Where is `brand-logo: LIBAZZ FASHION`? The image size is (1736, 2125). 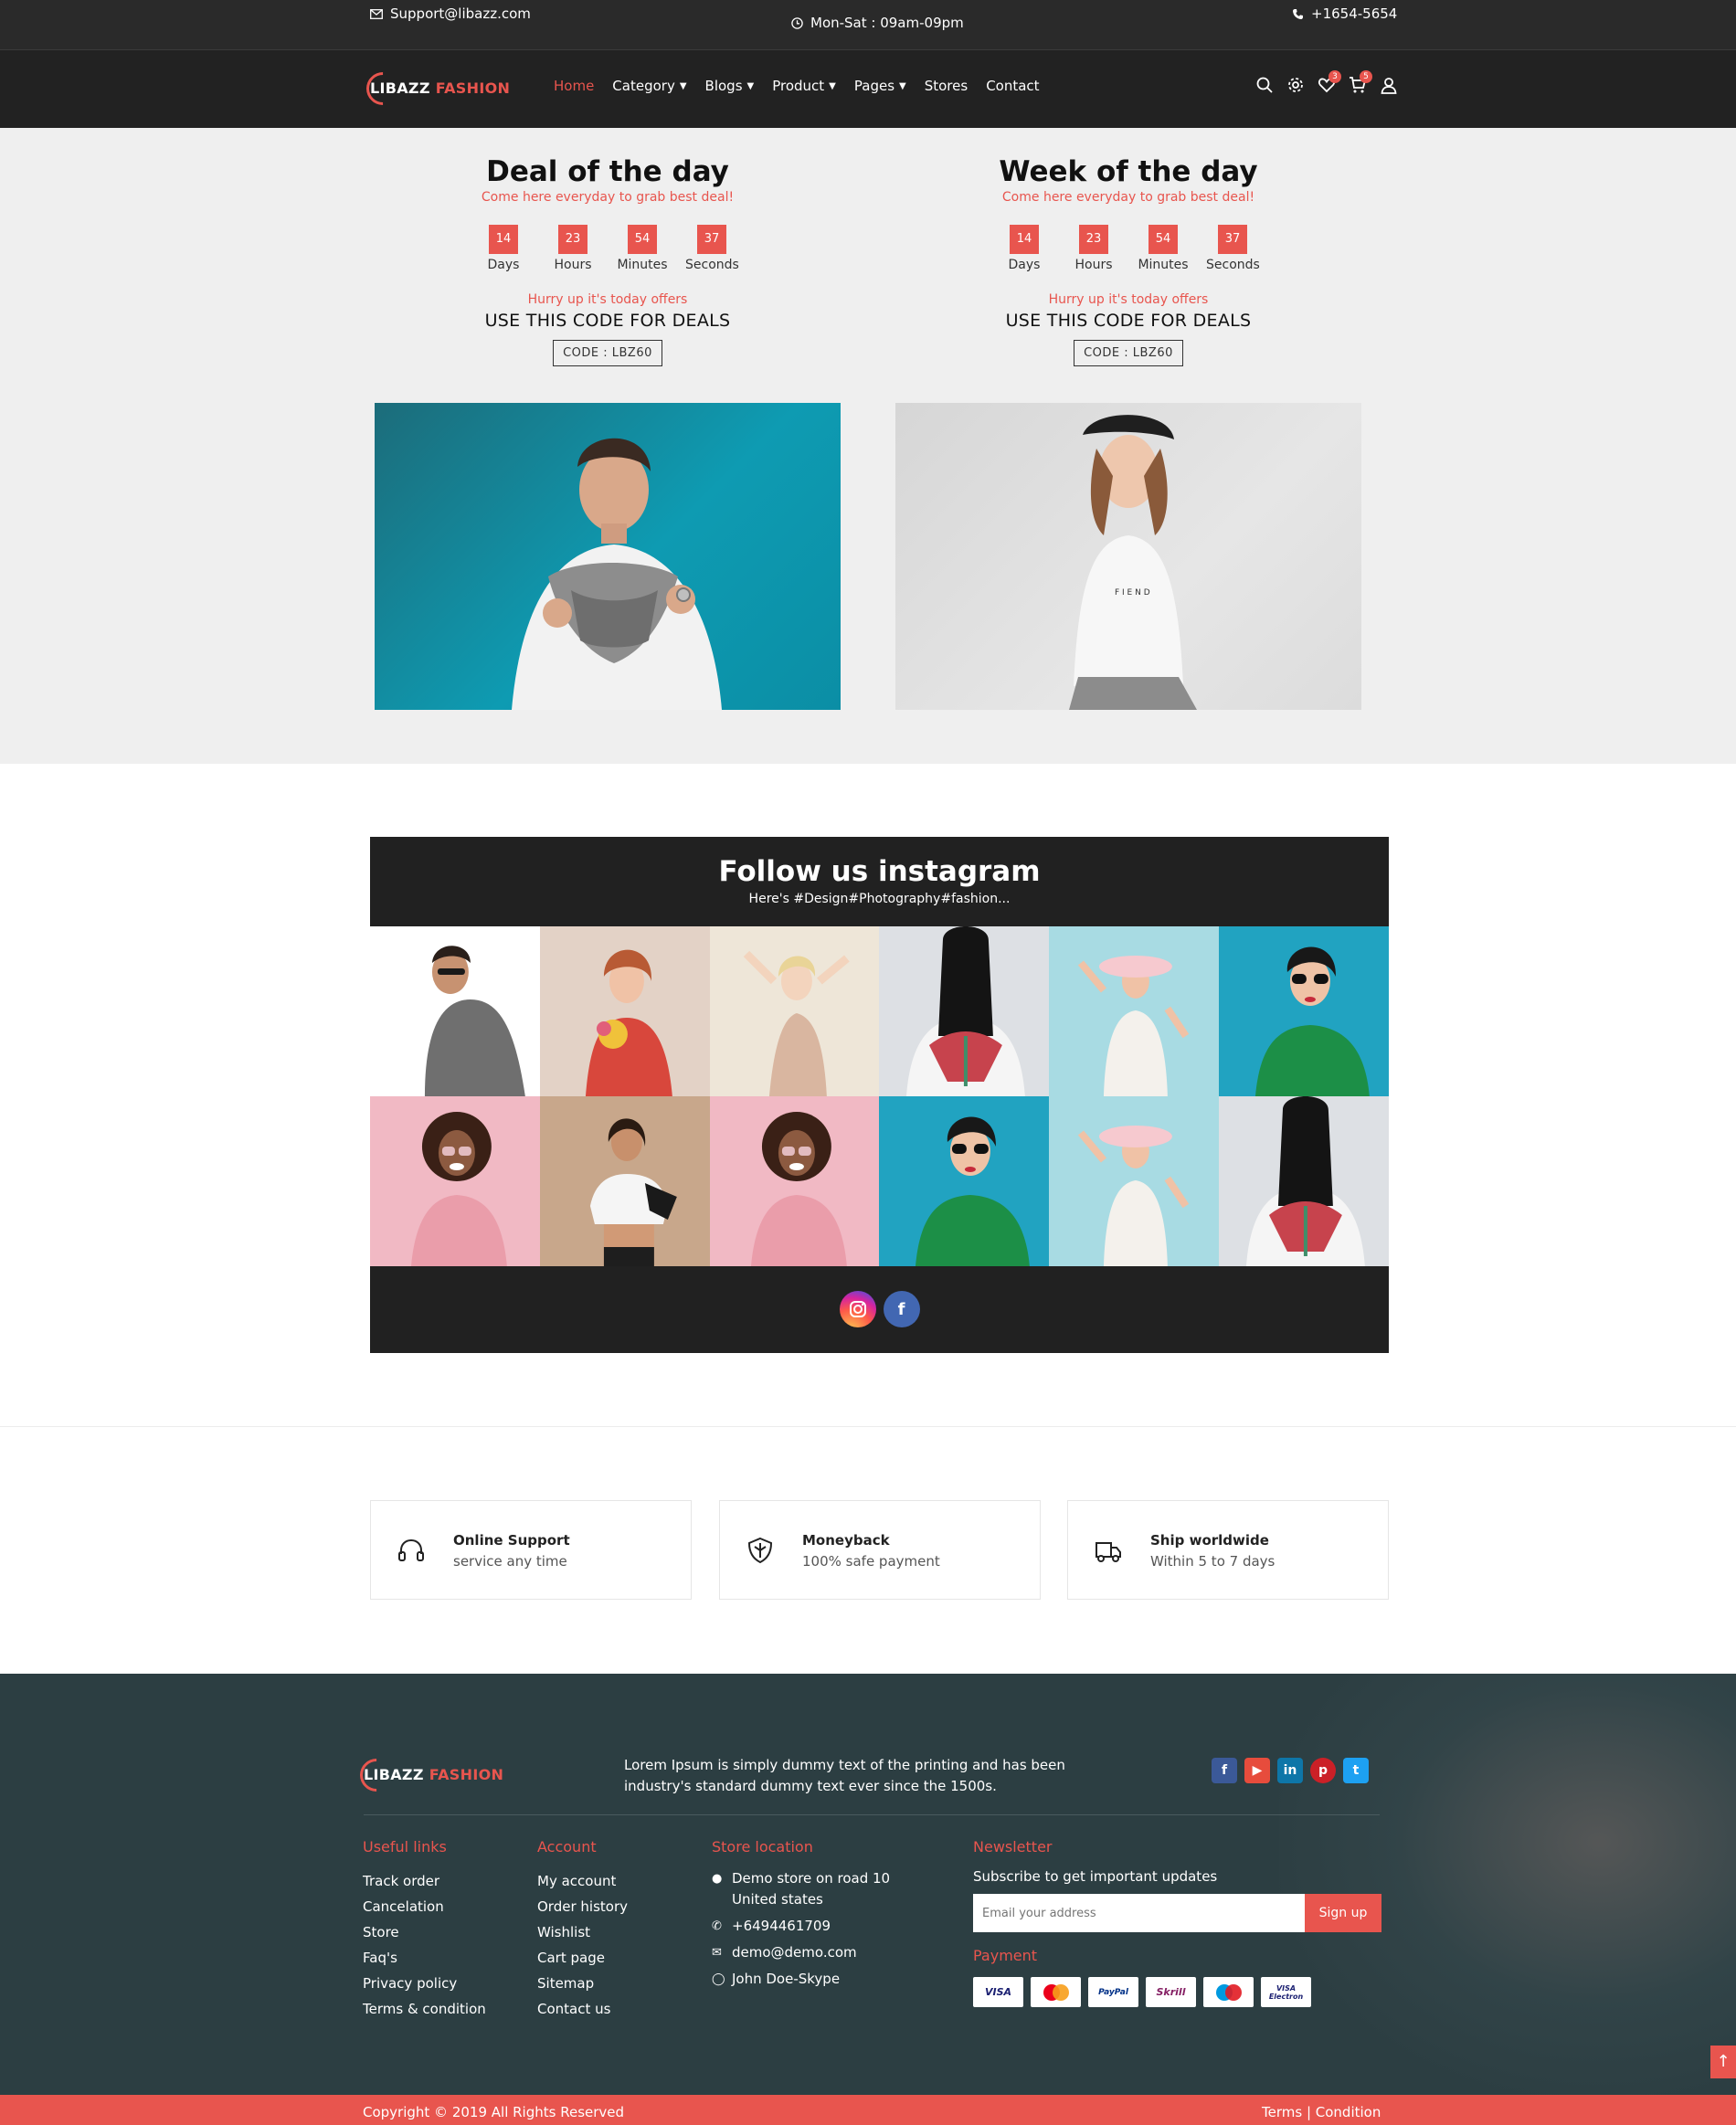 brand-logo: LIBAZZ FASHION is located at coordinates (435, 88).